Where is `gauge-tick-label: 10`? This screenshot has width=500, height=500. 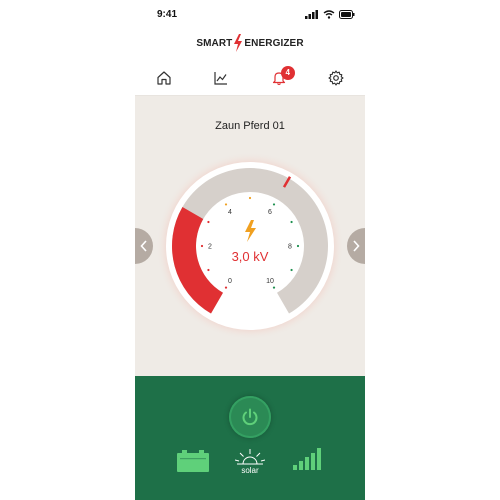 gauge-tick-label: 10 is located at coordinates (270, 281).